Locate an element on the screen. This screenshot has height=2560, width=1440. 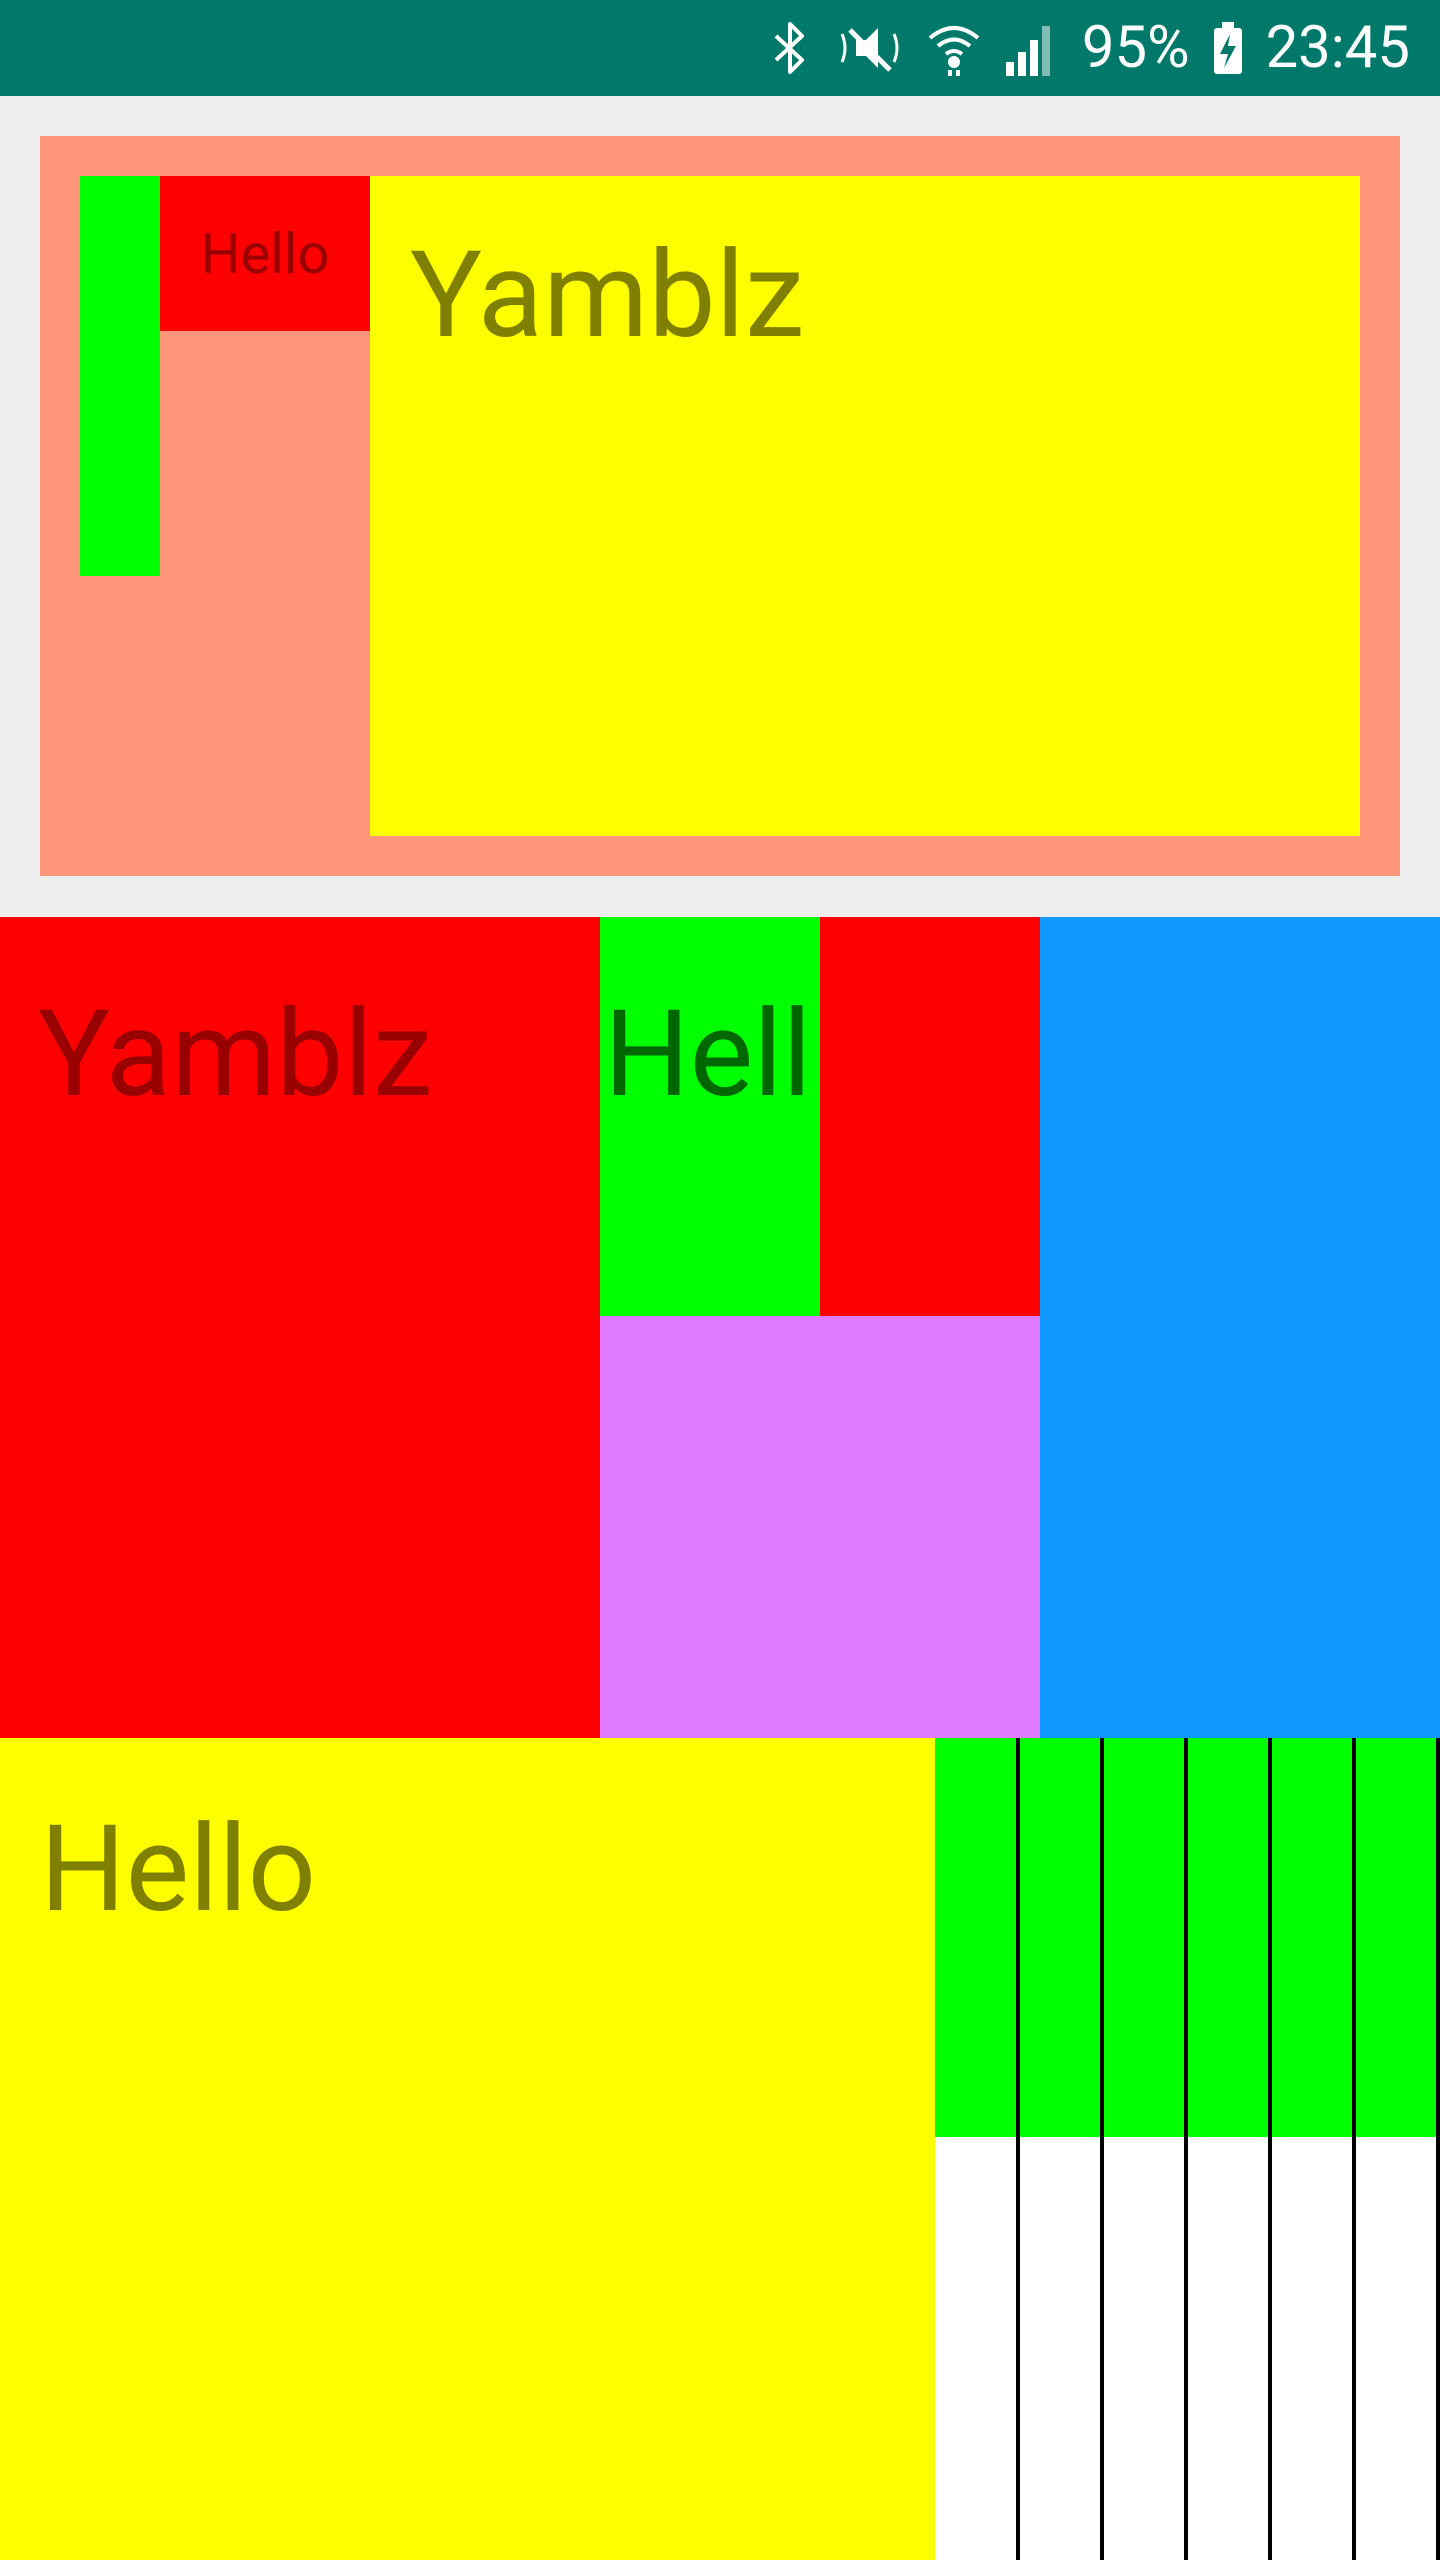
blue-box is located at coordinates (1240, 1327).